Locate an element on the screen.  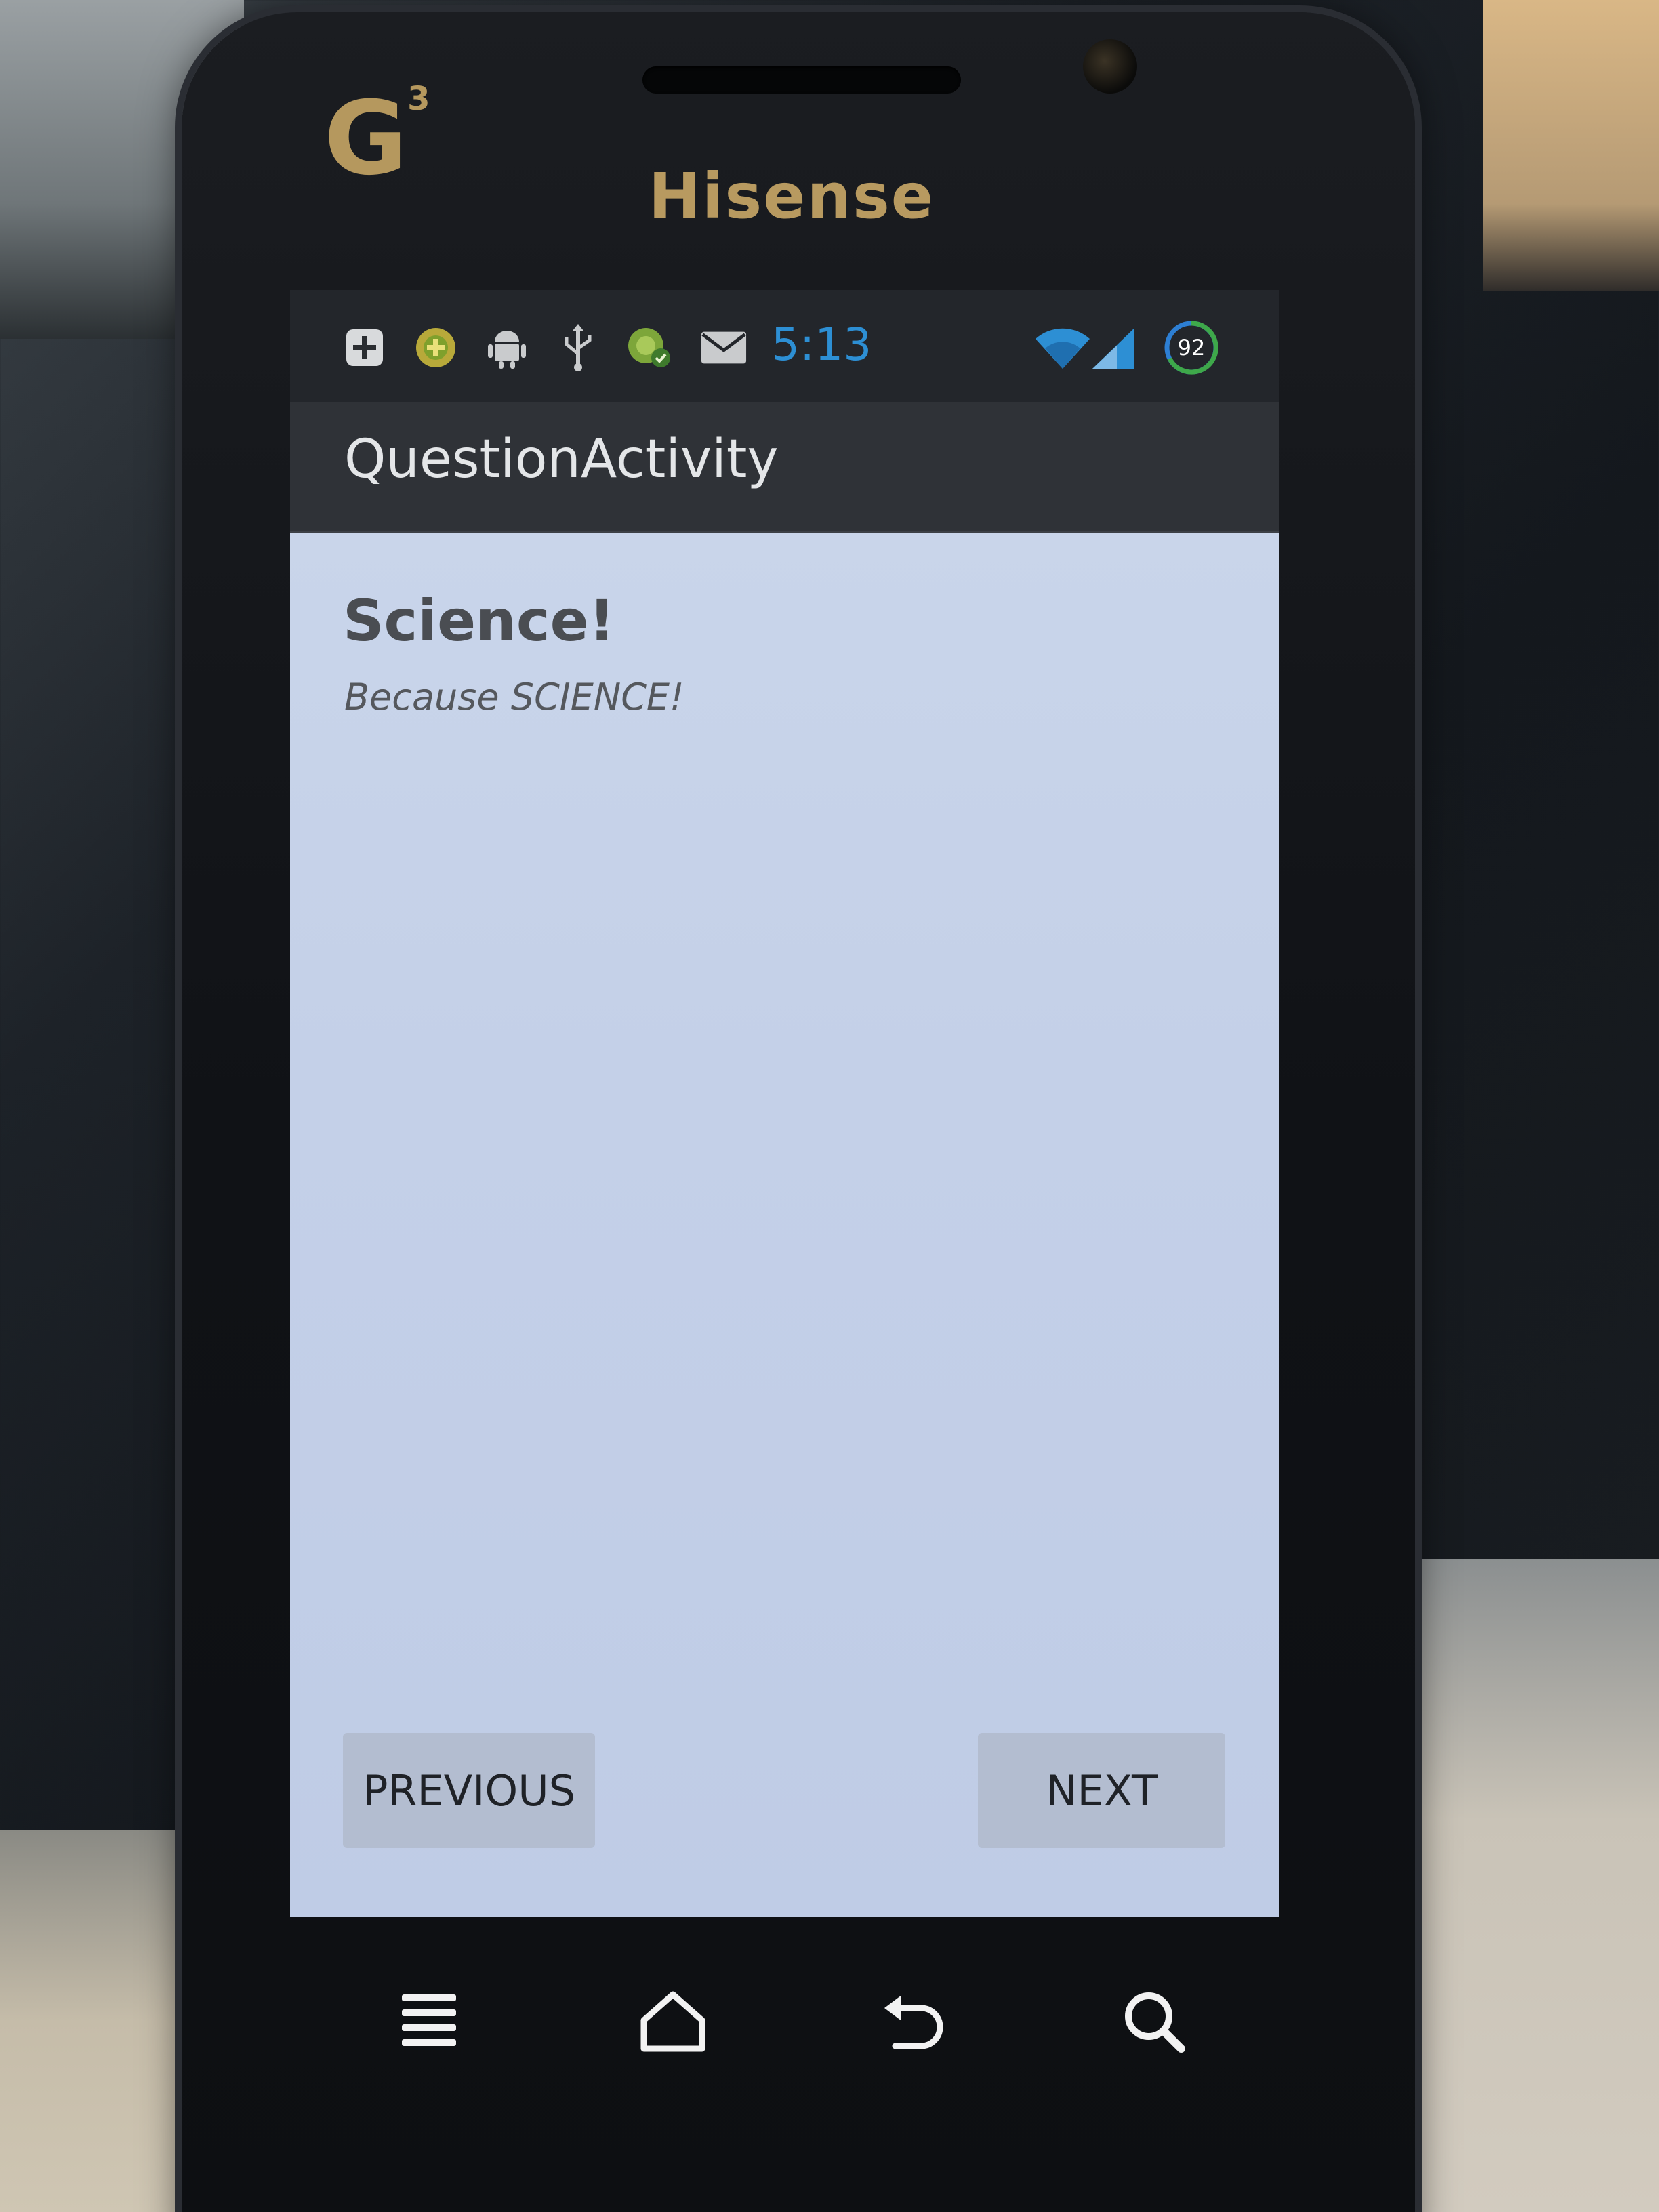
search-icon is located at coordinates (1154, 2022).